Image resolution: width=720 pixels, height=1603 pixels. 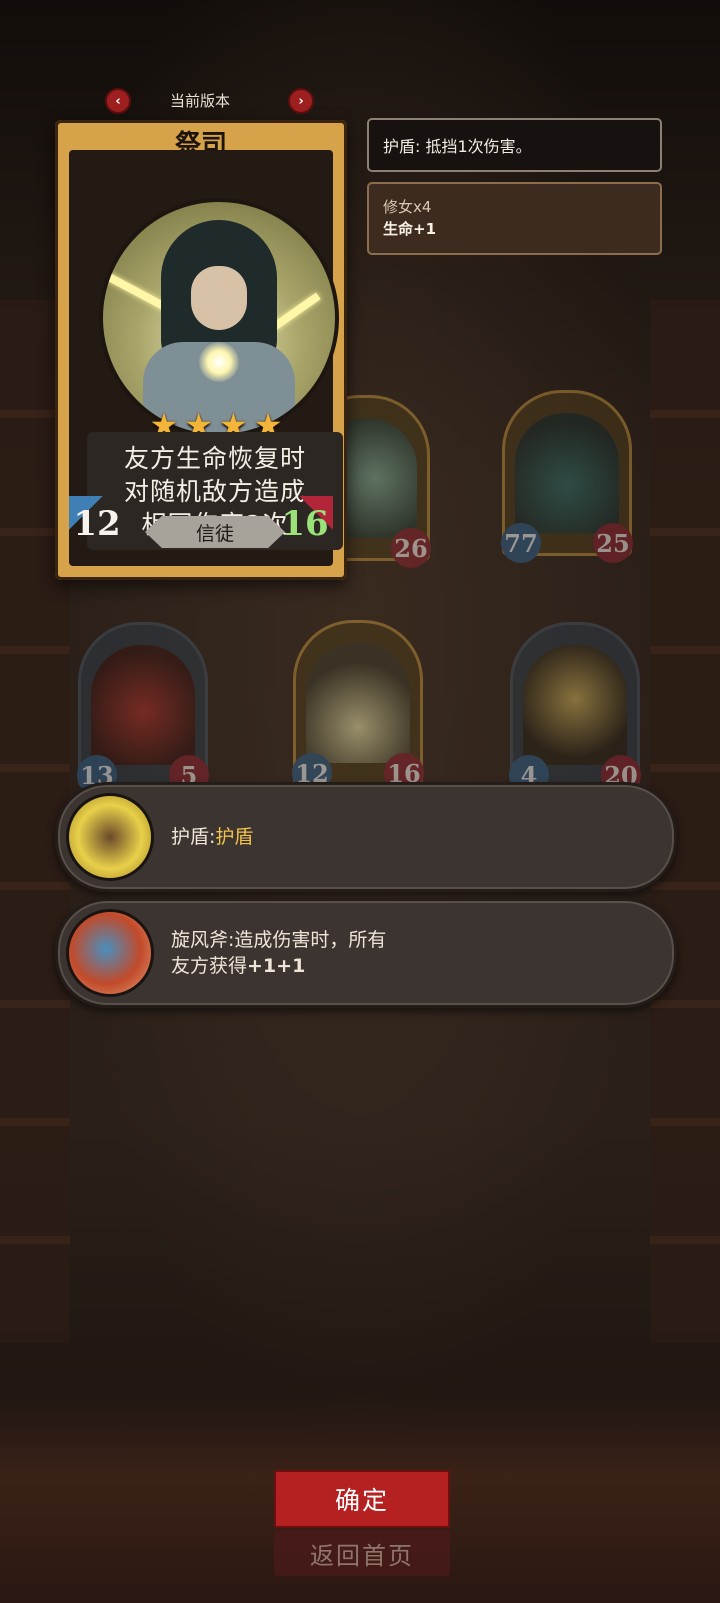 I want to click on board-minion-knight: 13 5, so click(x=143, y=708).